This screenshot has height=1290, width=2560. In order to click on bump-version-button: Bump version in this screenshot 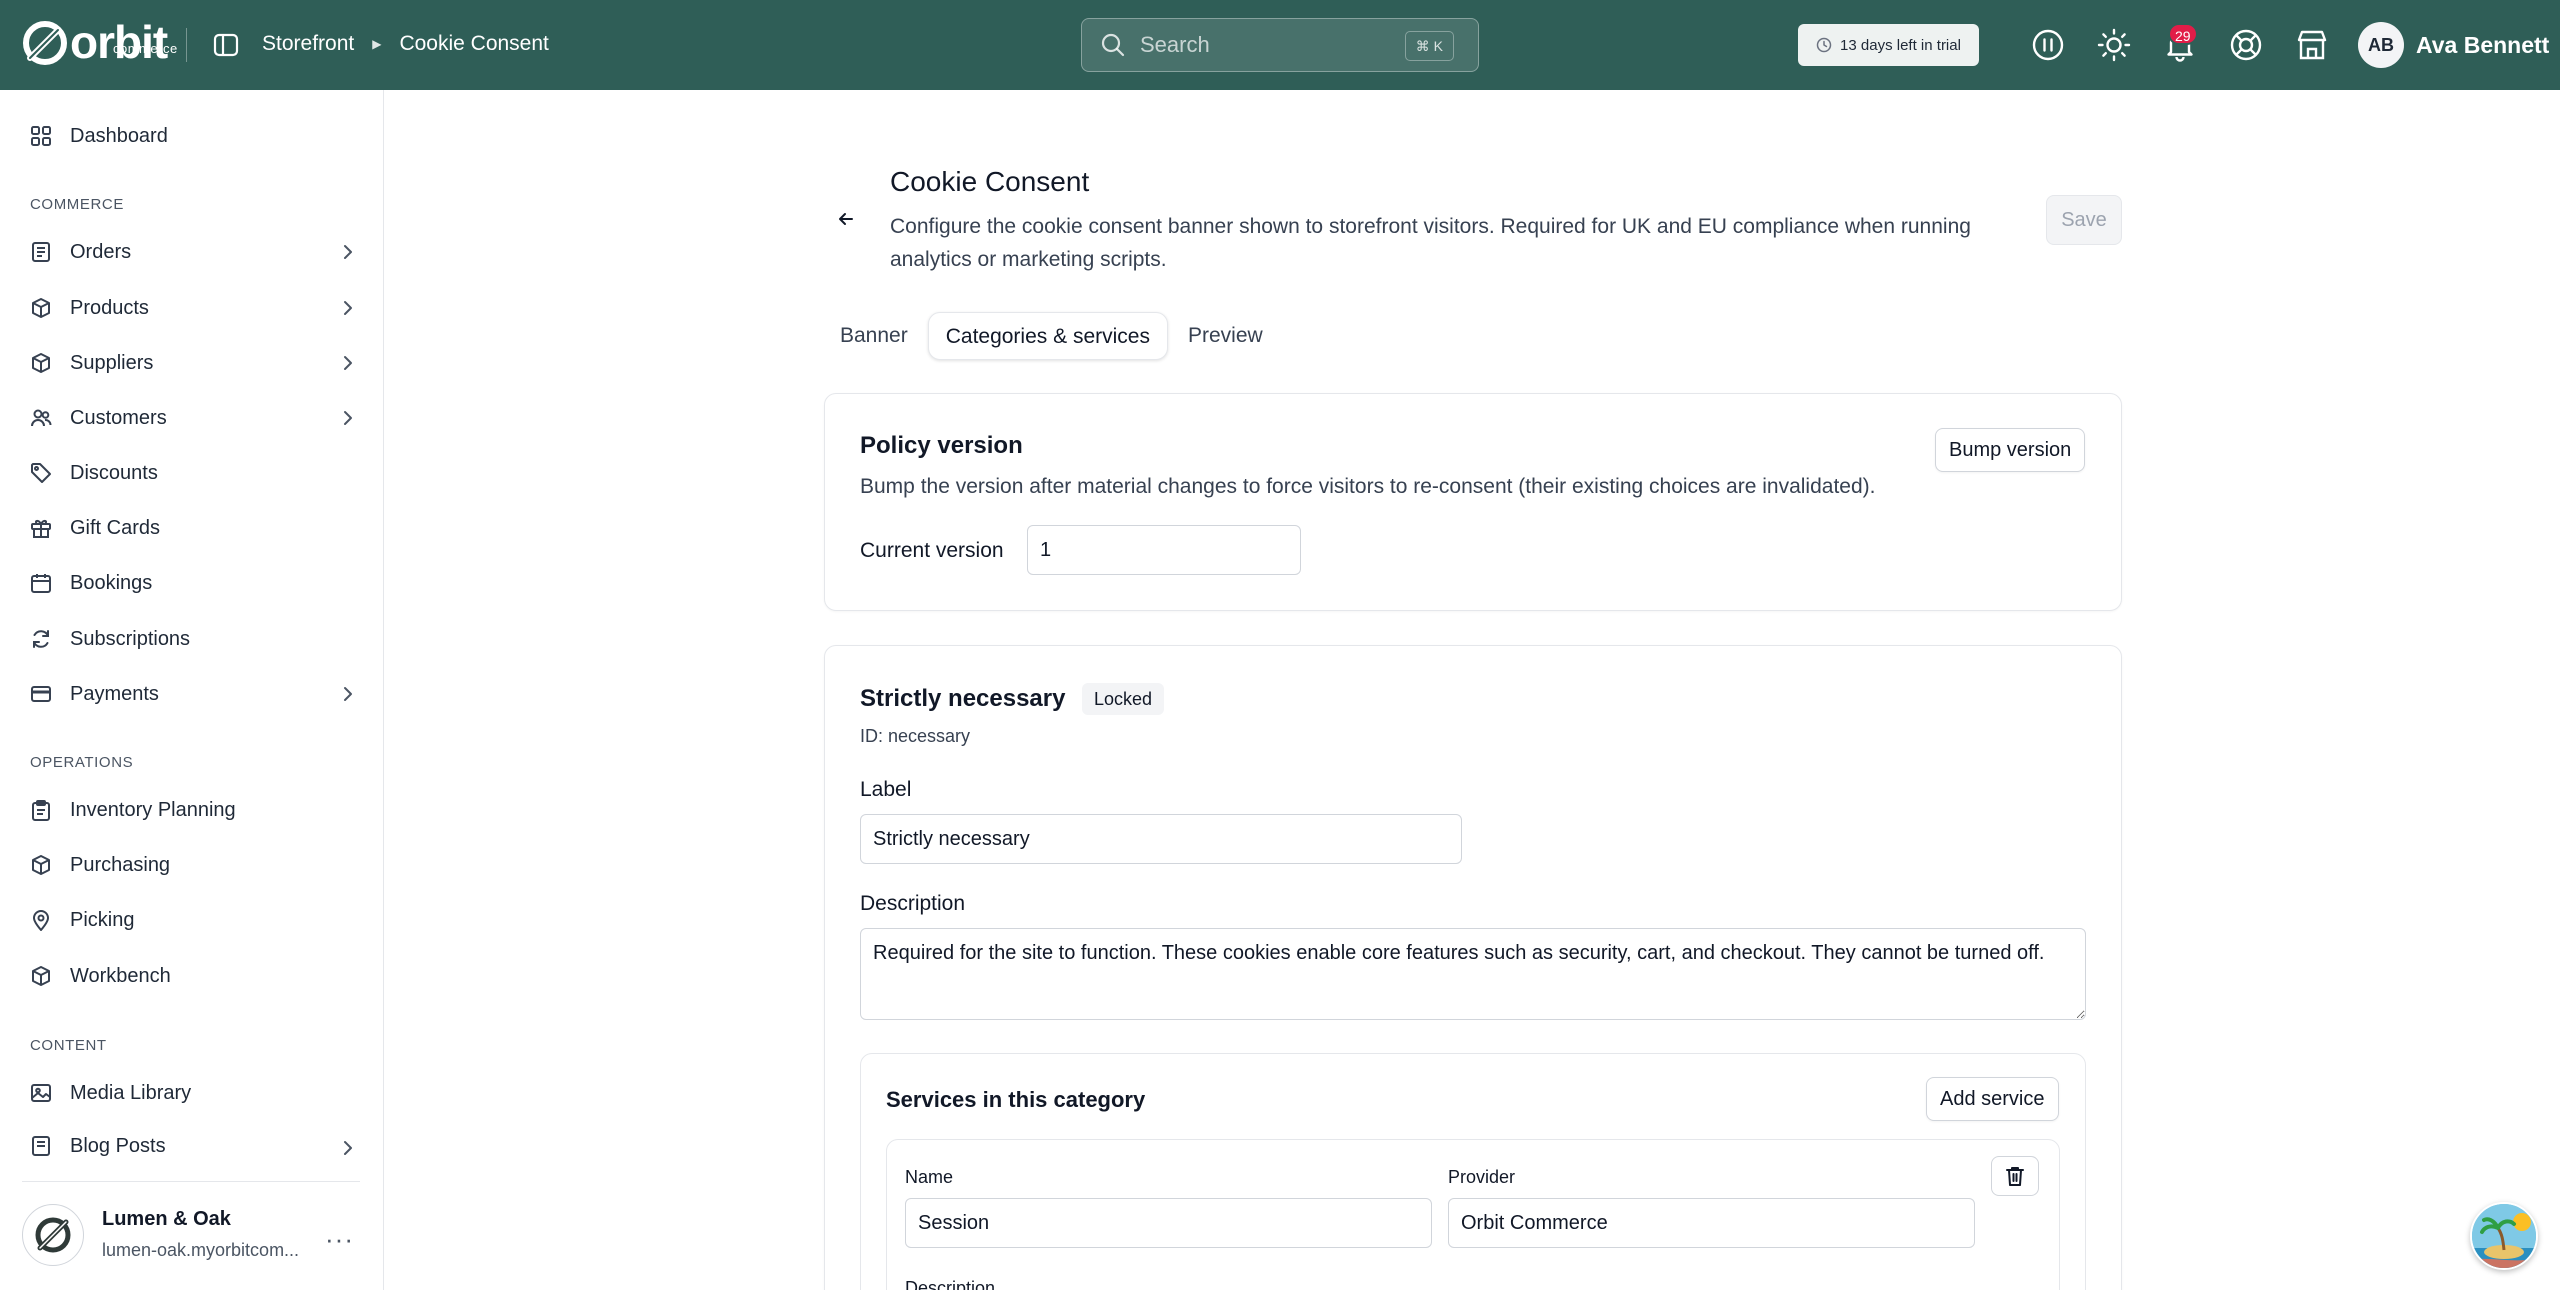, I will do `click(2010, 450)`.